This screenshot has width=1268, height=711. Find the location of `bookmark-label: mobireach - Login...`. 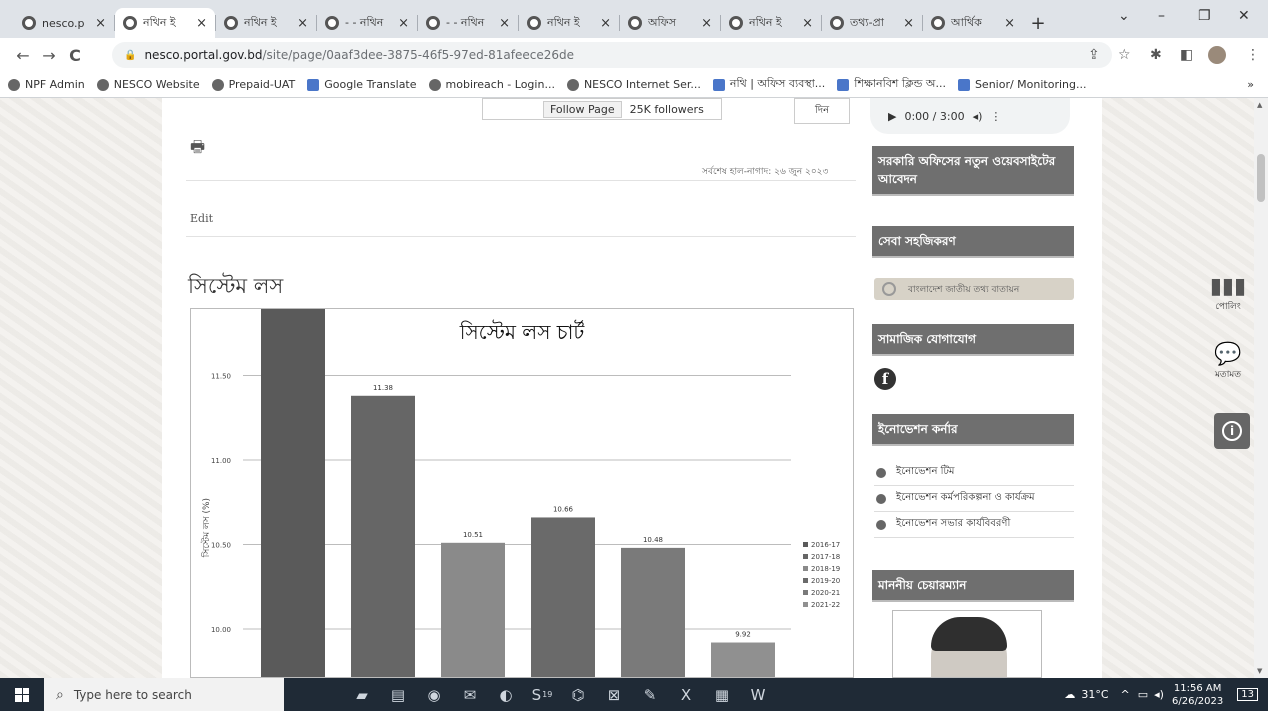

bookmark-label: mobireach - Login... is located at coordinates (500, 84).